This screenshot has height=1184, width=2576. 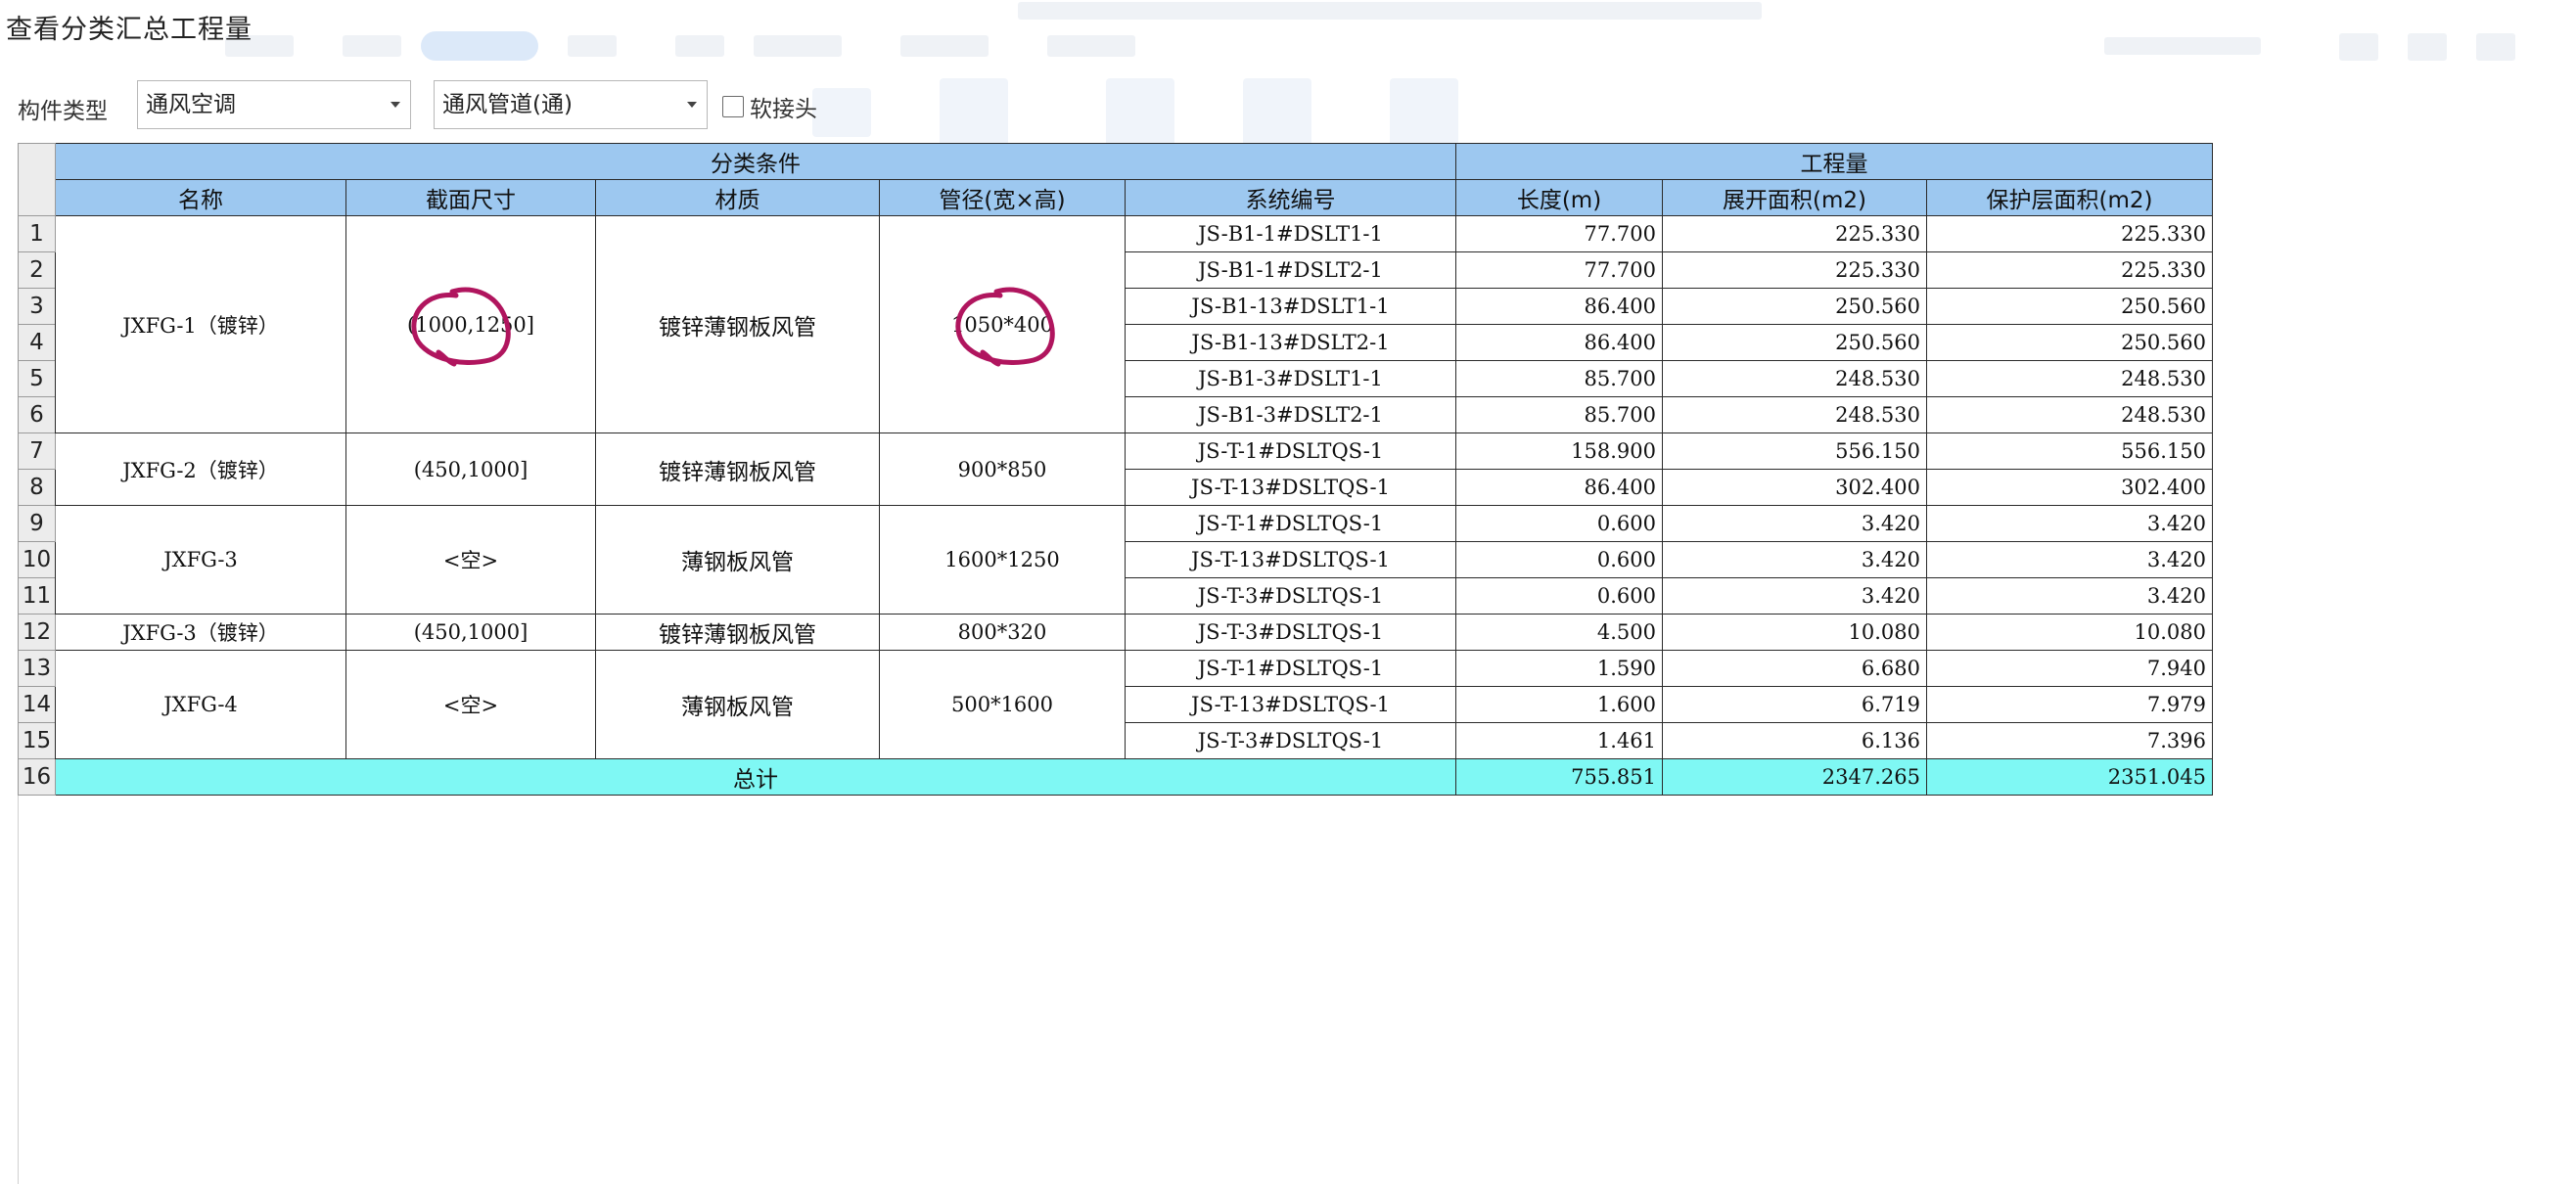 I want to click on diameter-cell: 1600*1250, so click(x=1003, y=560).